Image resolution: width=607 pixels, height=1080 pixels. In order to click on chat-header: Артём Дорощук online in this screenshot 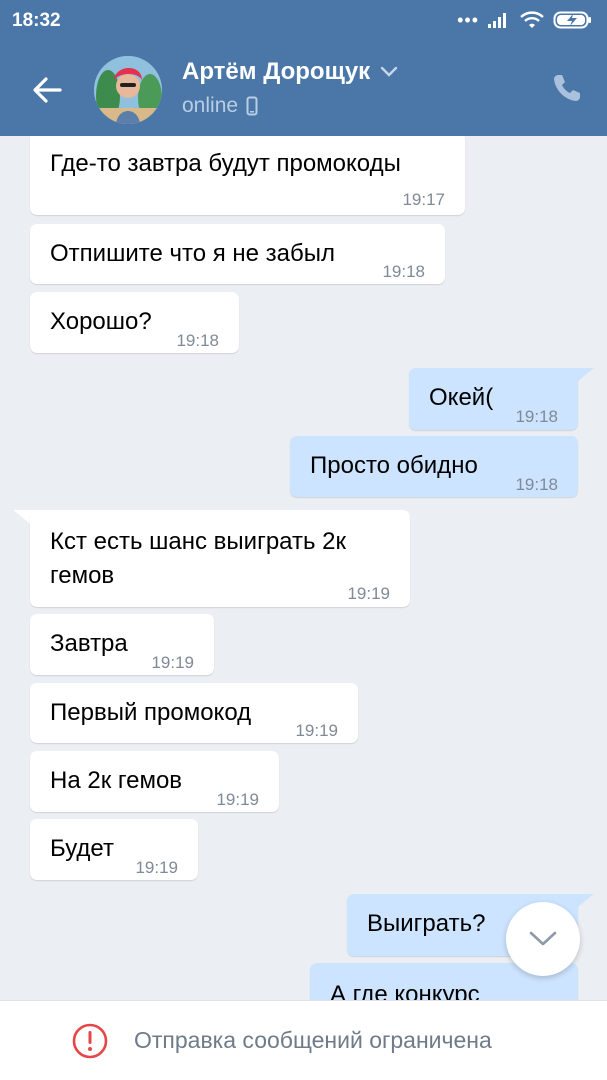, I will do `click(303, 90)`.